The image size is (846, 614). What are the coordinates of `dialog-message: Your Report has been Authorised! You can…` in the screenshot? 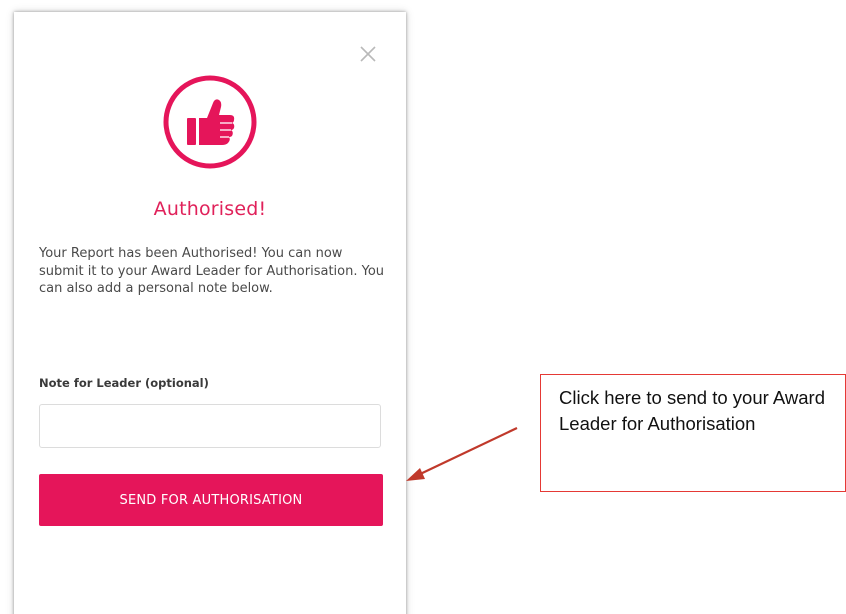 It's located at (212, 271).